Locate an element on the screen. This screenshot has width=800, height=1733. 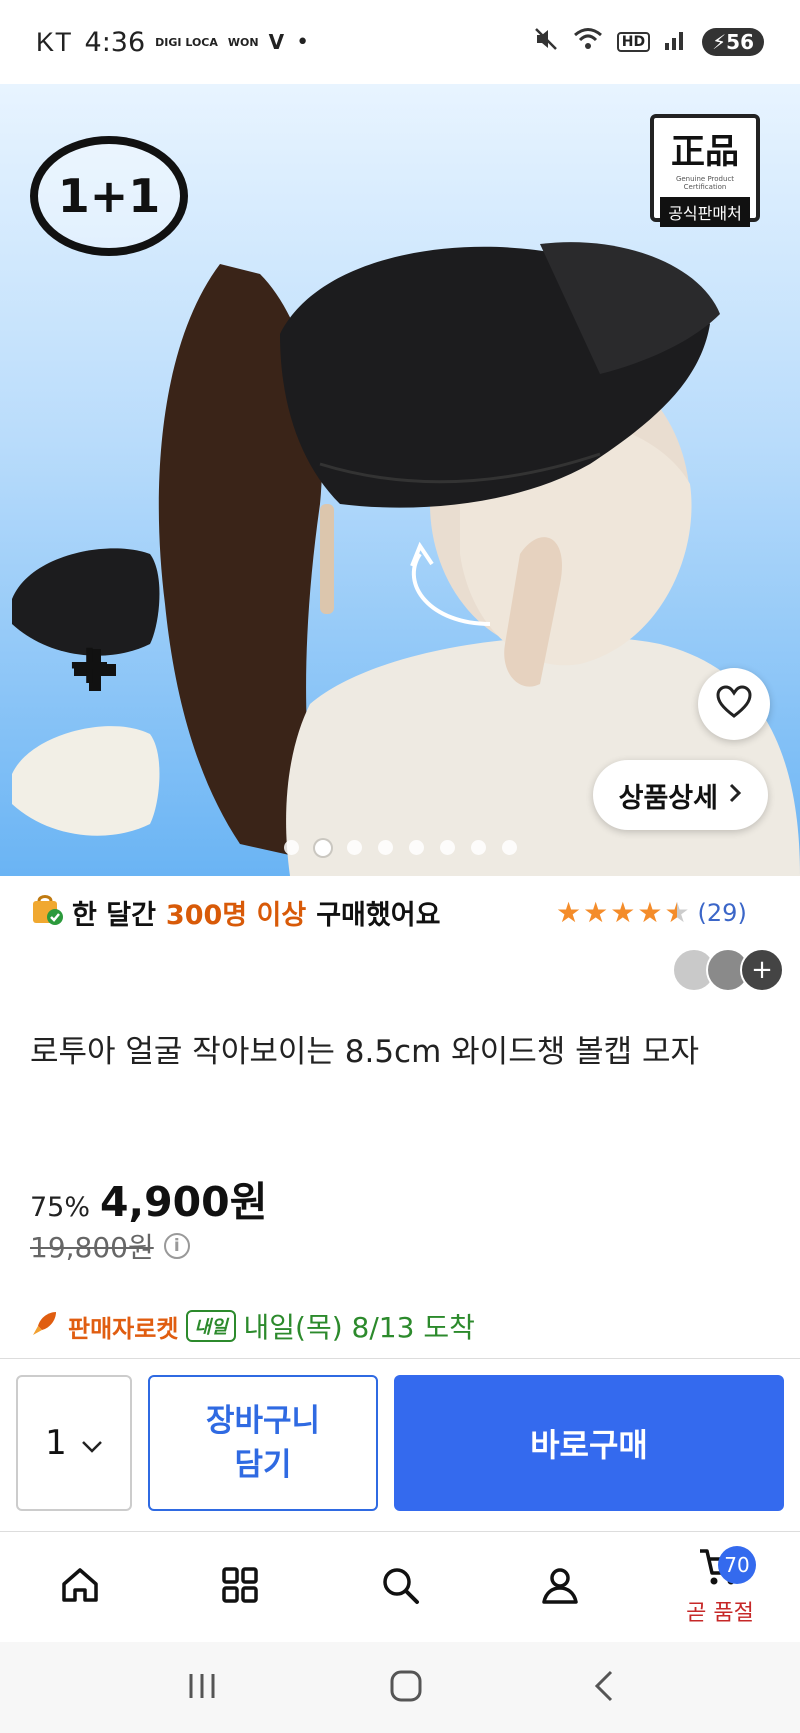
delivery-tag: 내일 is located at coordinates (211, 1326).